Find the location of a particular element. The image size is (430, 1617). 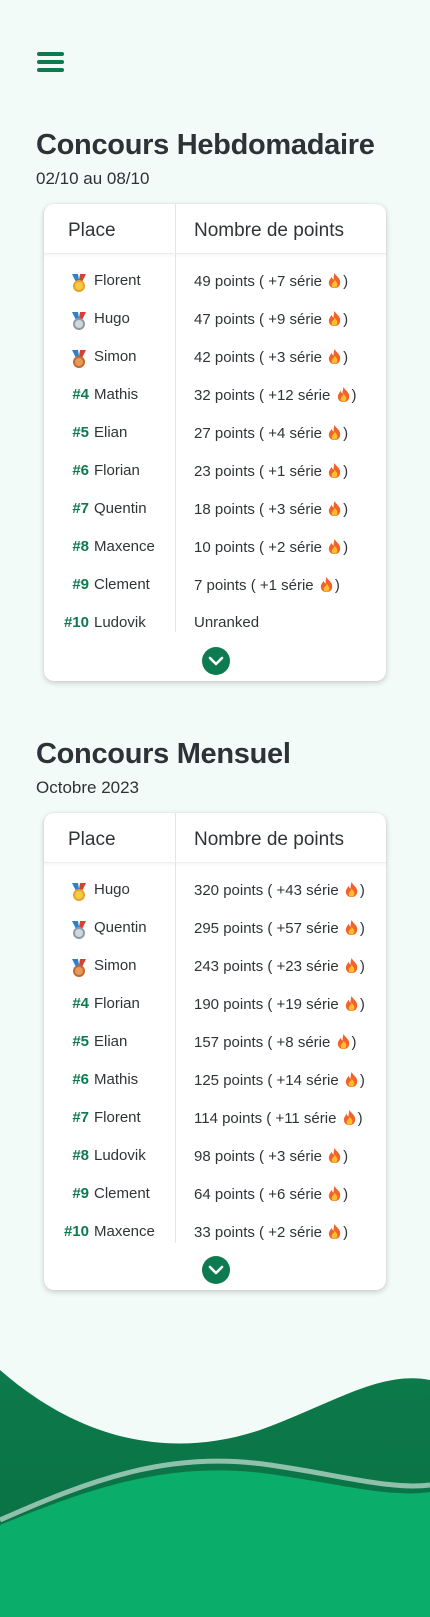

points-text: Unranked is located at coordinates (227, 622).